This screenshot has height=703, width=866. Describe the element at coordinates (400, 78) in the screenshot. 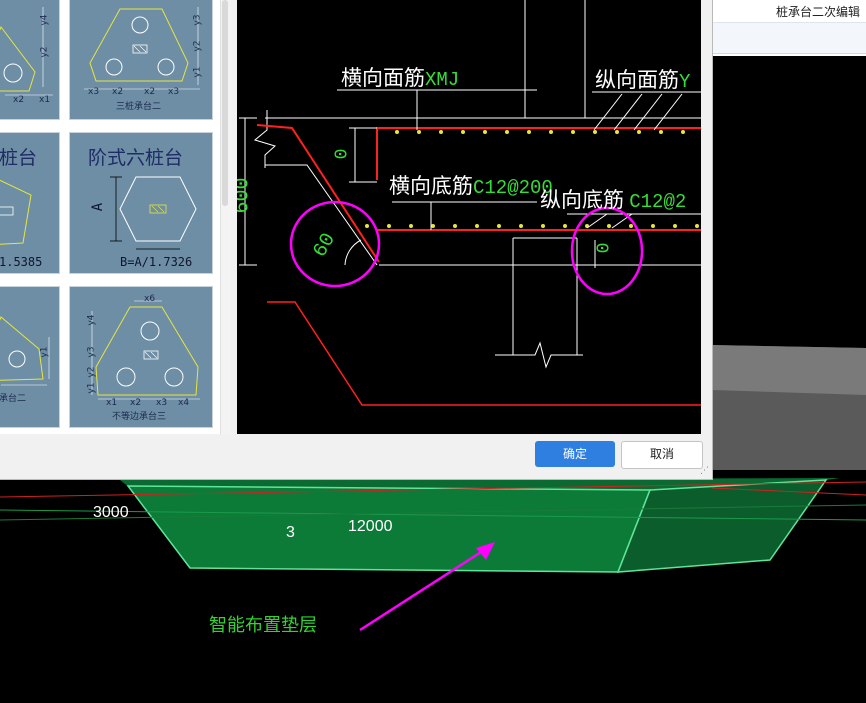

I see `label-top-transverse: 横向面筋XMJ` at that location.